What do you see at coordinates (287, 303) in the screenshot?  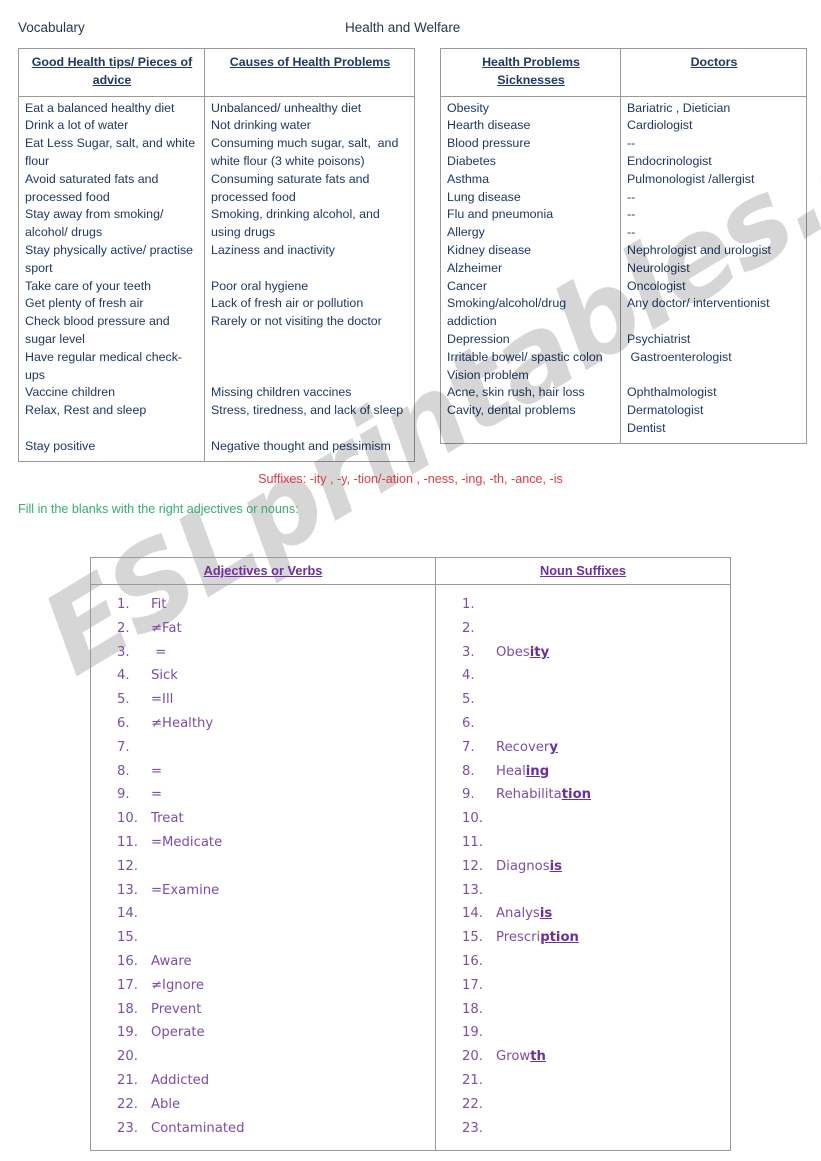 I see `list-item: Lack of fresh air or pollution` at bounding box center [287, 303].